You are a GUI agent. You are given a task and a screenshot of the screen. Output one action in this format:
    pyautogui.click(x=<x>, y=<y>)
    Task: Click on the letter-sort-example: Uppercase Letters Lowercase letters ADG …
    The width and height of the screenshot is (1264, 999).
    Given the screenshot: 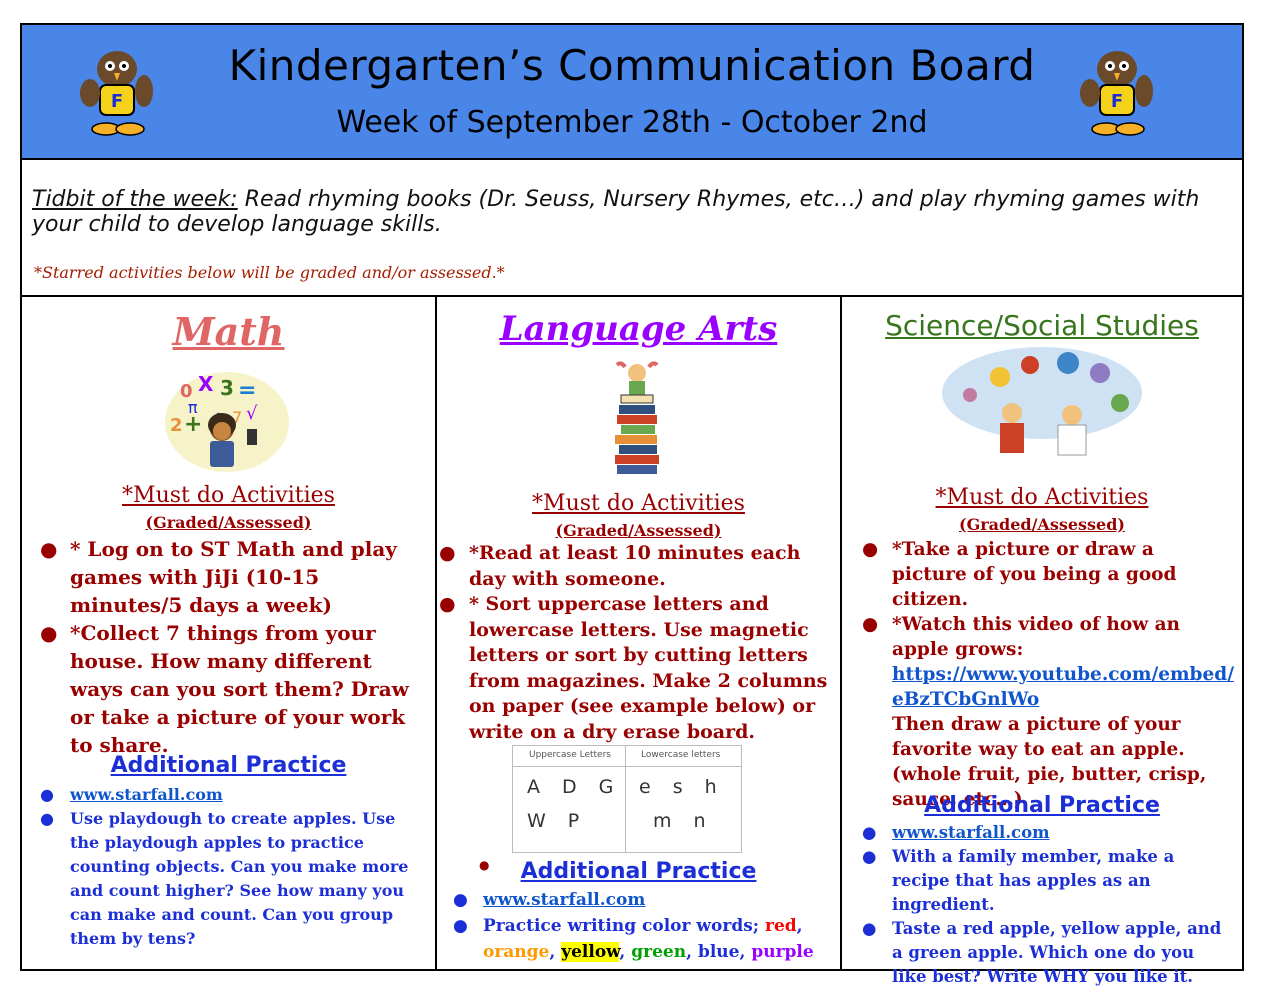 What is the action you would take?
    pyautogui.click(x=627, y=799)
    